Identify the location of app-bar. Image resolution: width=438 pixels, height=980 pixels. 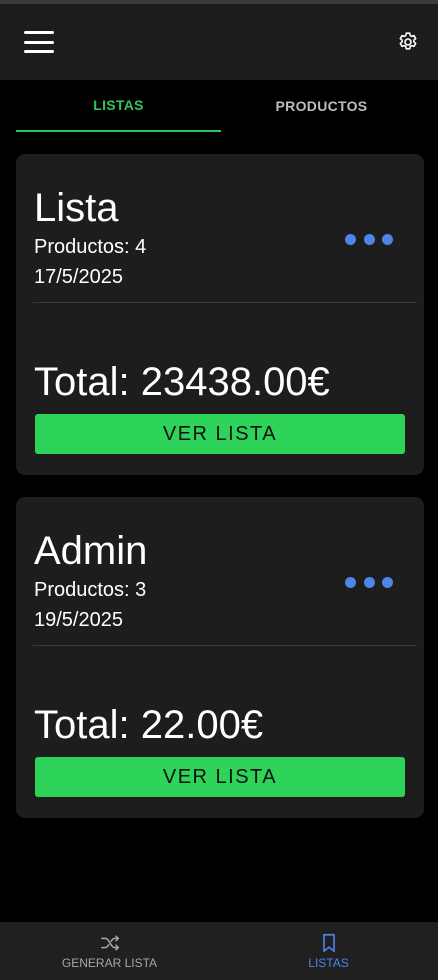
(219, 42).